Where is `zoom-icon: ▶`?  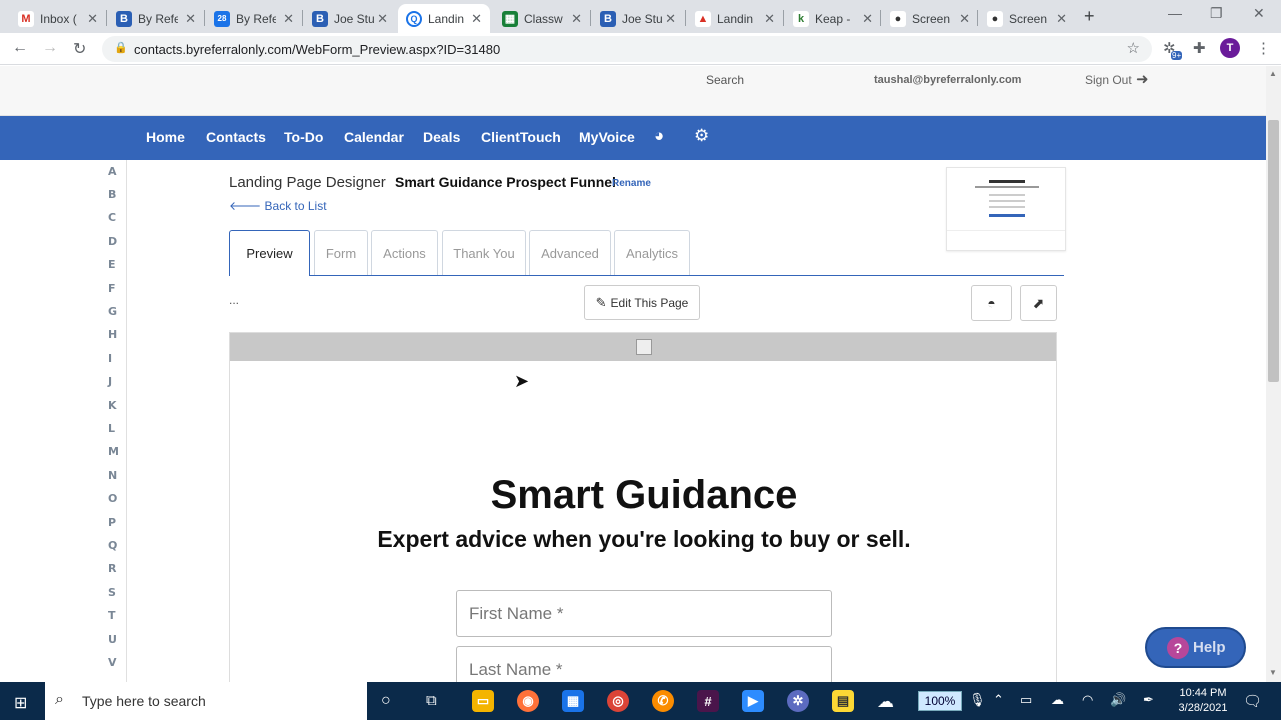 zoom-icon: ▶ is located at coordinates (753, 701).